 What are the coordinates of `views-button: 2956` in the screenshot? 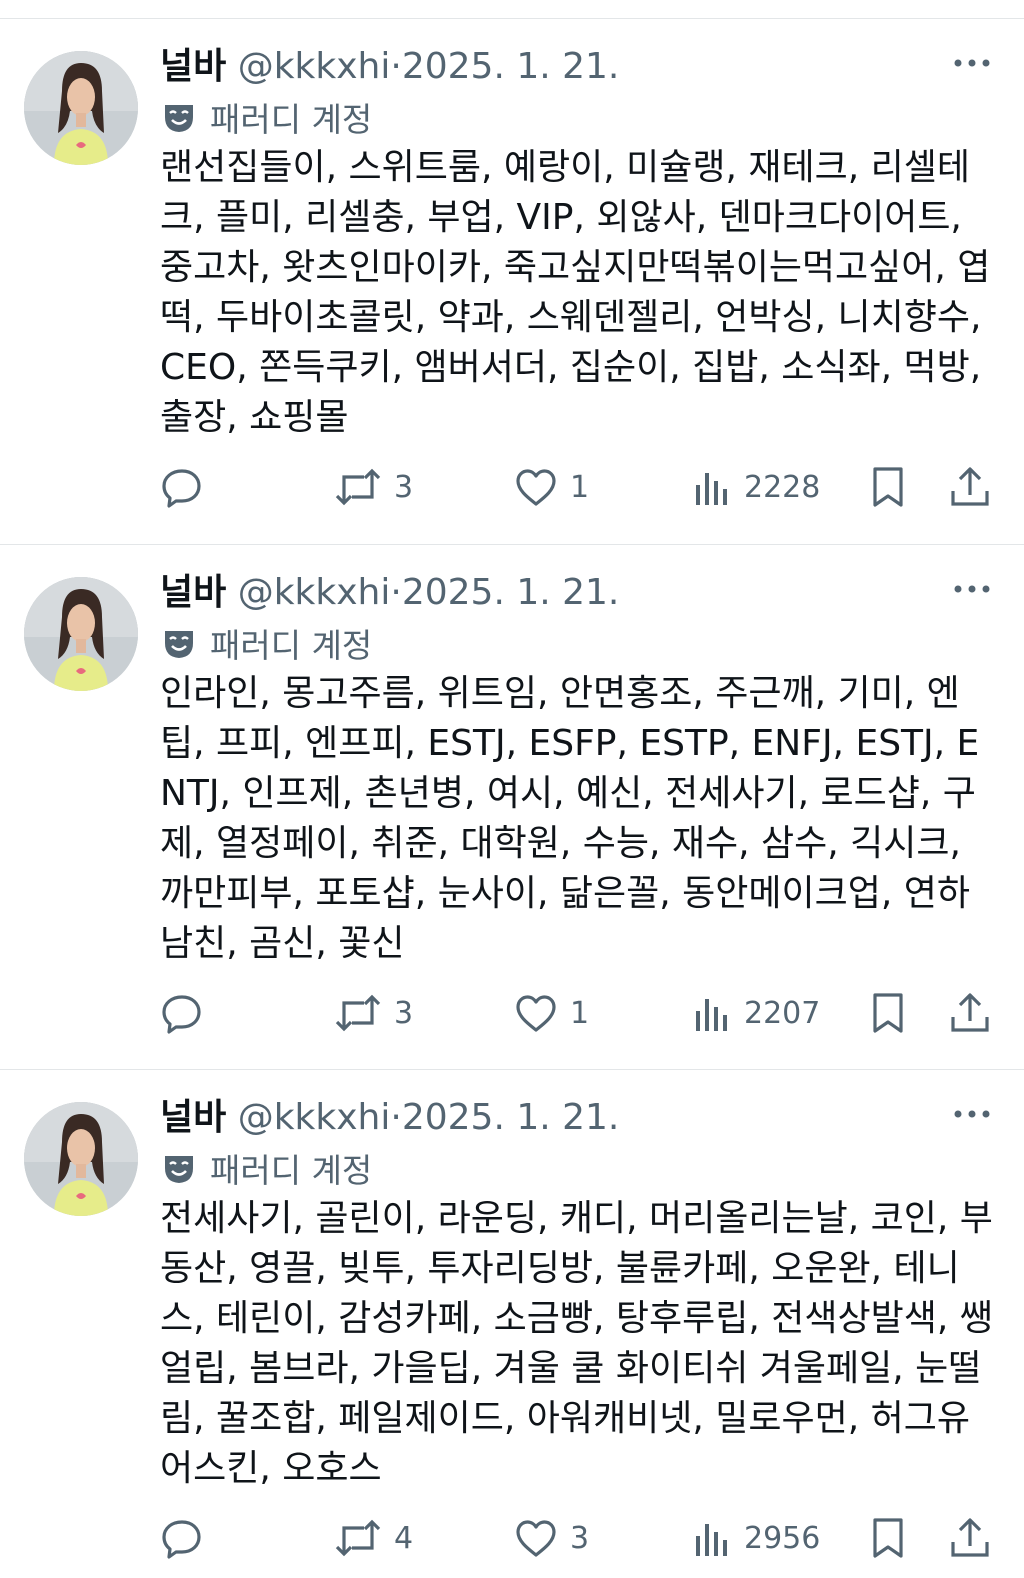 It's located at (756, 1538).